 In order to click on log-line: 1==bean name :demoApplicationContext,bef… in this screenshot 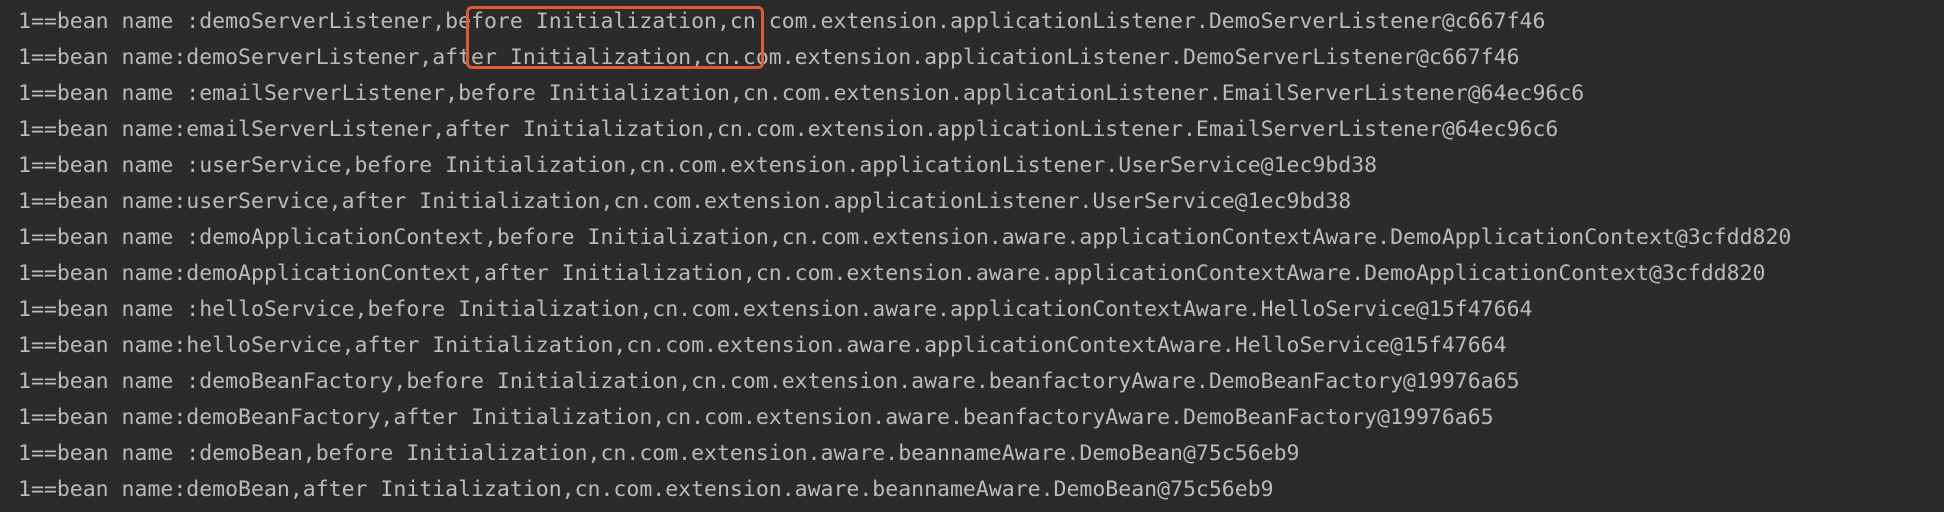, I will do `click(905, 237)`.